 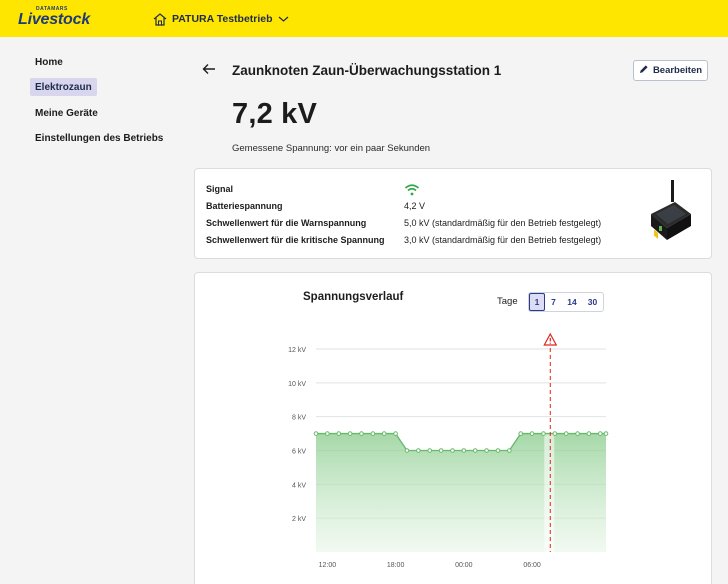 I want to click on farm-name: PATURA Testbetrieb, so click(x=222, y=19).